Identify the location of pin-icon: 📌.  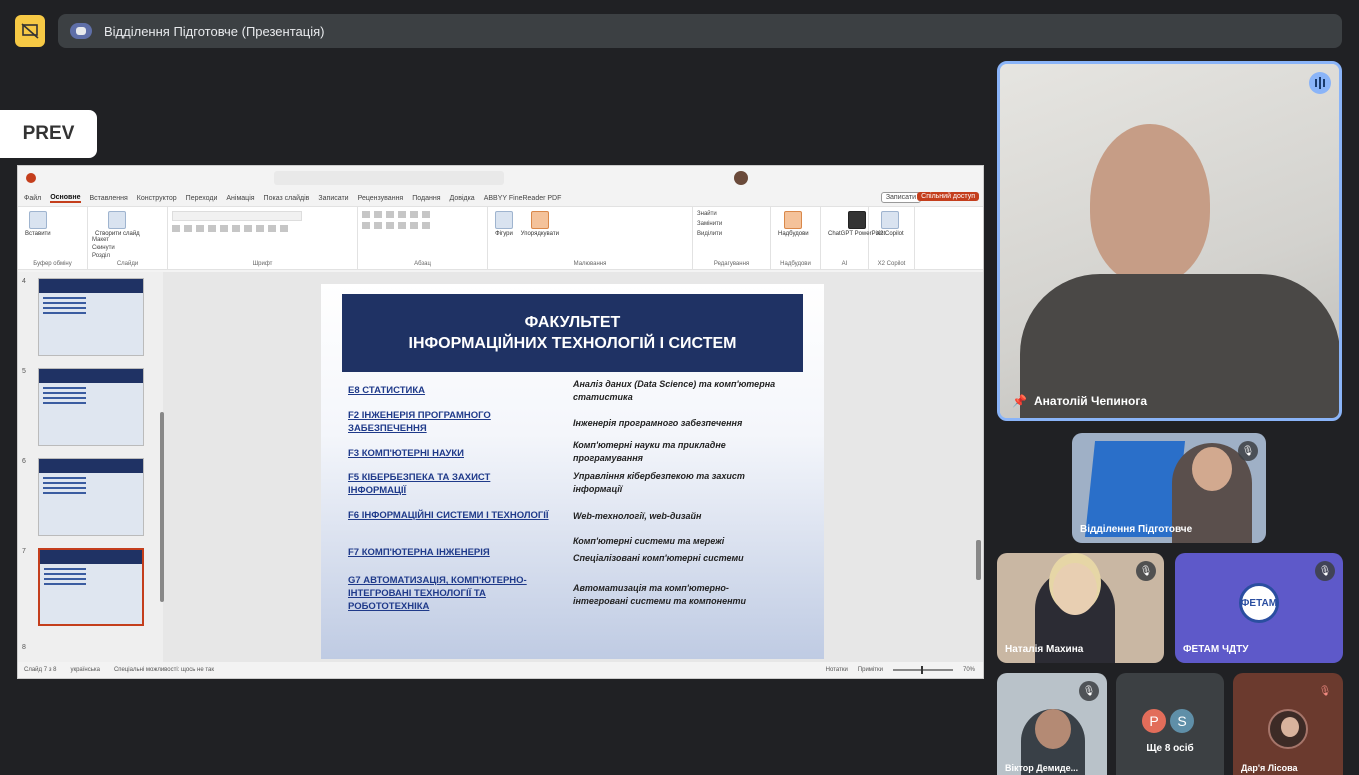
(1019, 401).